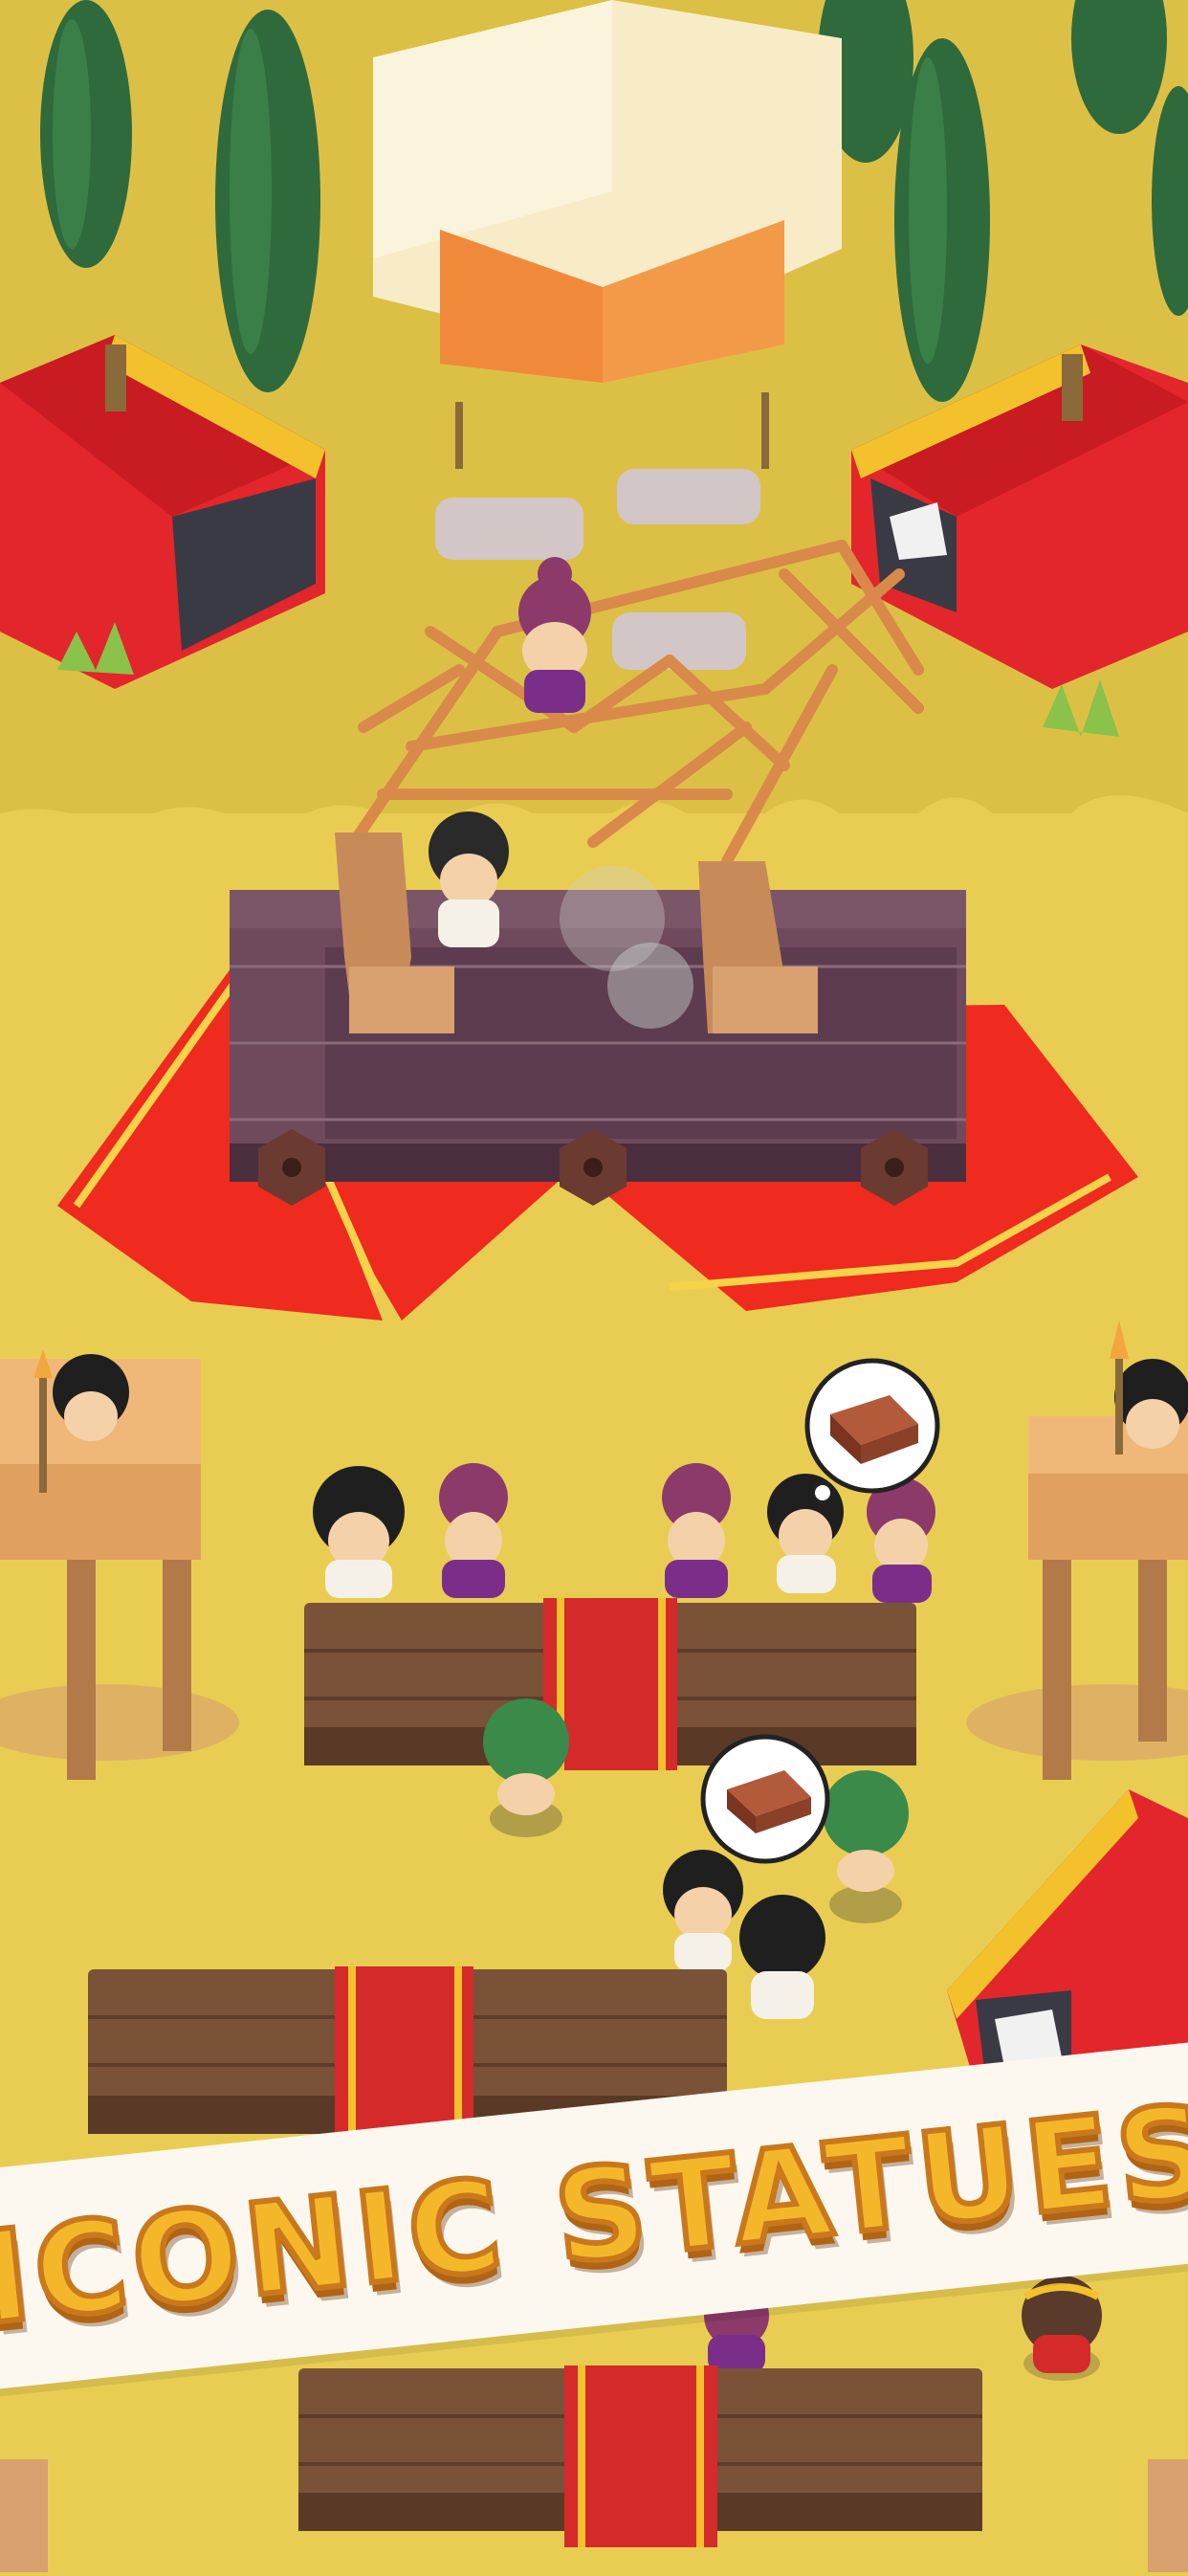  What do you see at coordinates (526, 1768) in the screenshot?
I see `worker-green` at bounding box center [526, 1768].